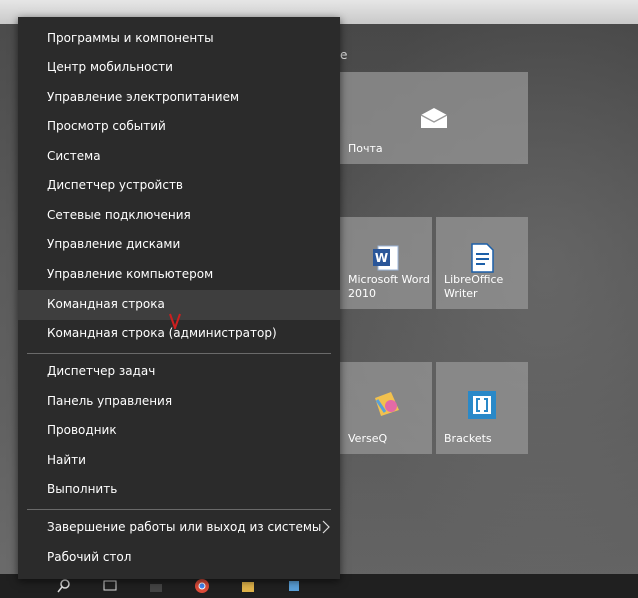  I want to click on word-icon: W, so click(386, 258).